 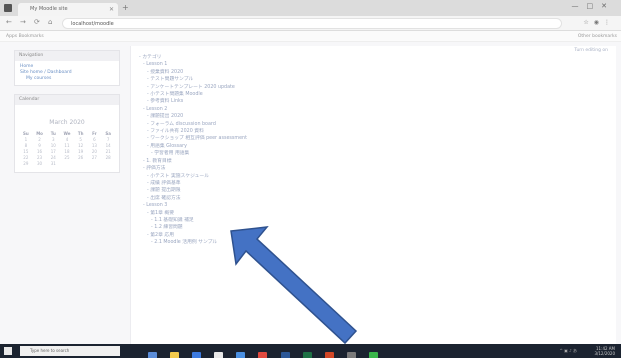 What do you see at coordinates (193, 131) in the screenshot?
I see `tree-item: - ファイル共有 2020 資料` at bounding box center [193, 131].